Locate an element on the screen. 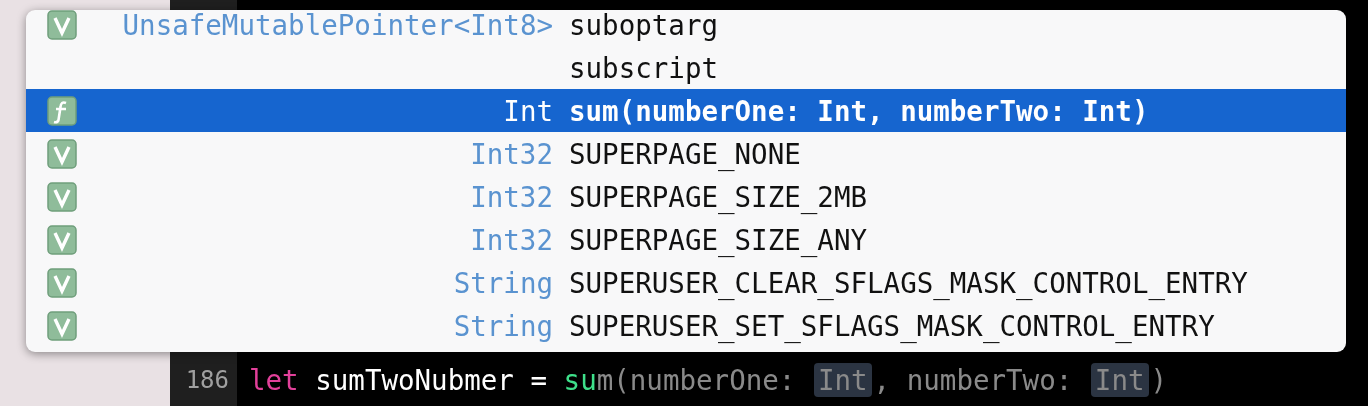 The image size is (1368, 406). completion-name: SUPERPAGE_SIZE_ANY is located at coordinates (718, 239).